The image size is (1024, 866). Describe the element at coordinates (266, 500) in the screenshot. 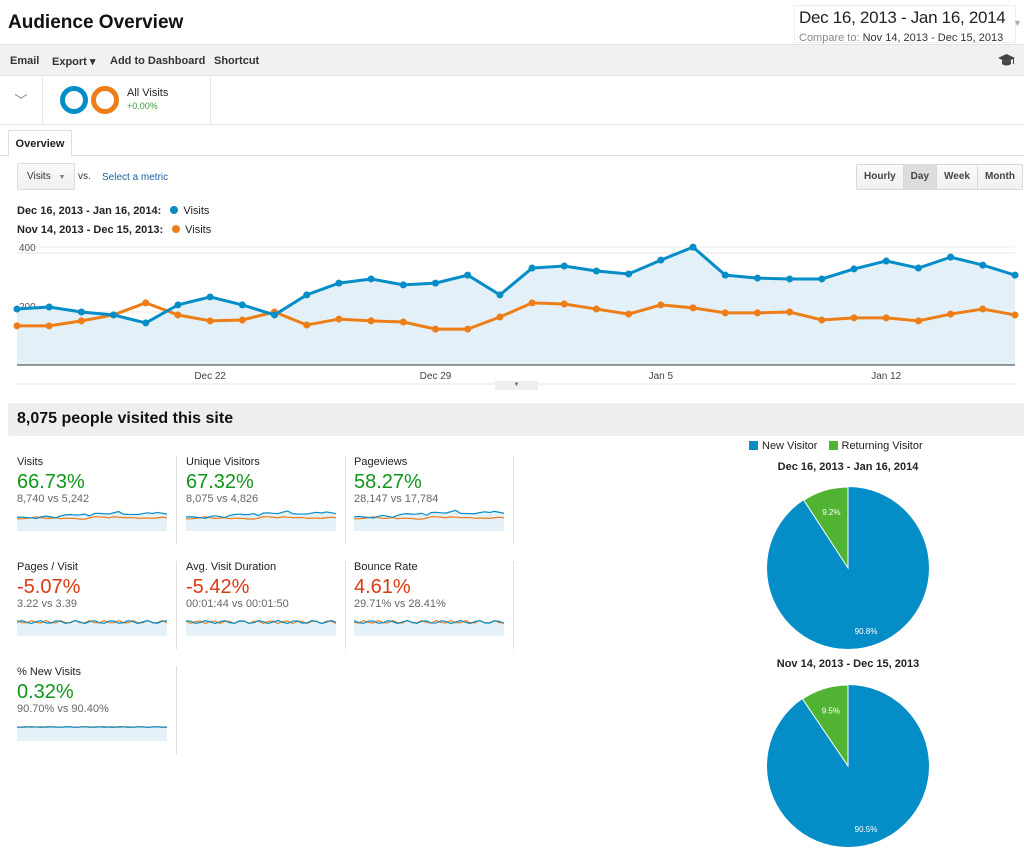

I see `metric-unique-visitors: Unique Visitors 67.32% 8,075 vs 4,826` at that location.